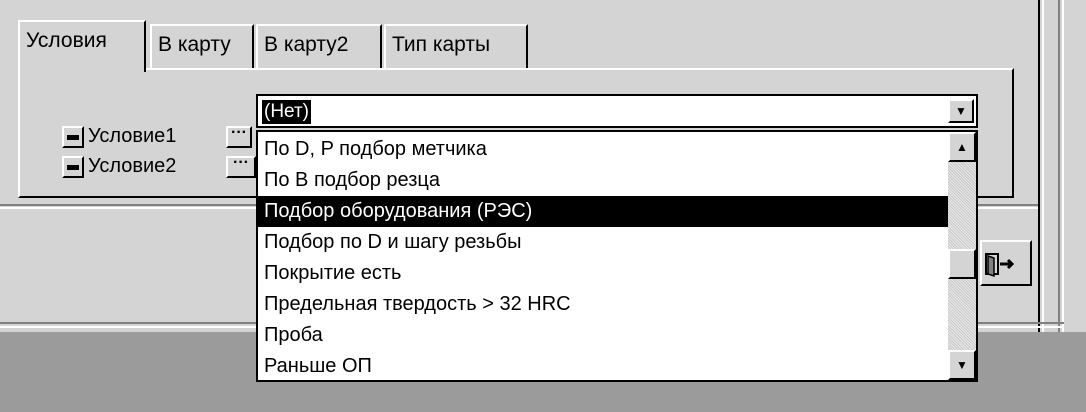  What do you see at coordinates (286, 112) in the screenshot?
I see `combobox-value: (Нет)` at bounding box center [286, 112].